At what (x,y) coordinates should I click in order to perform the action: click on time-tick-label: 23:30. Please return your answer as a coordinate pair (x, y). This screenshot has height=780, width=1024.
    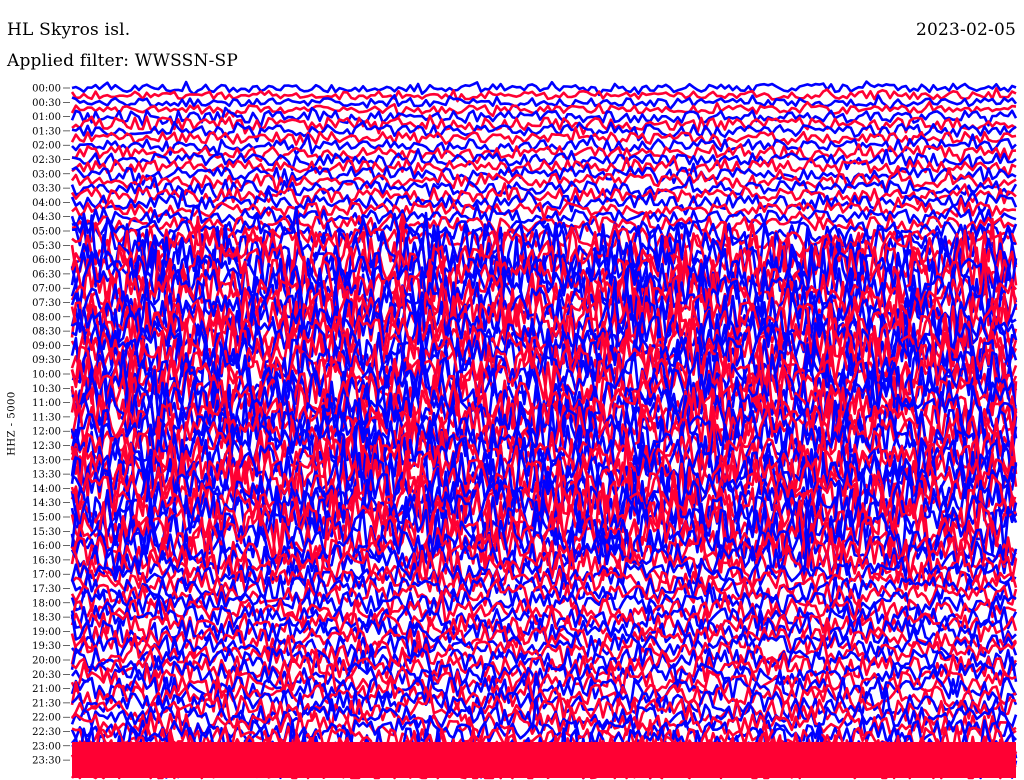
    Looking at the image, I should click on (46, 761).